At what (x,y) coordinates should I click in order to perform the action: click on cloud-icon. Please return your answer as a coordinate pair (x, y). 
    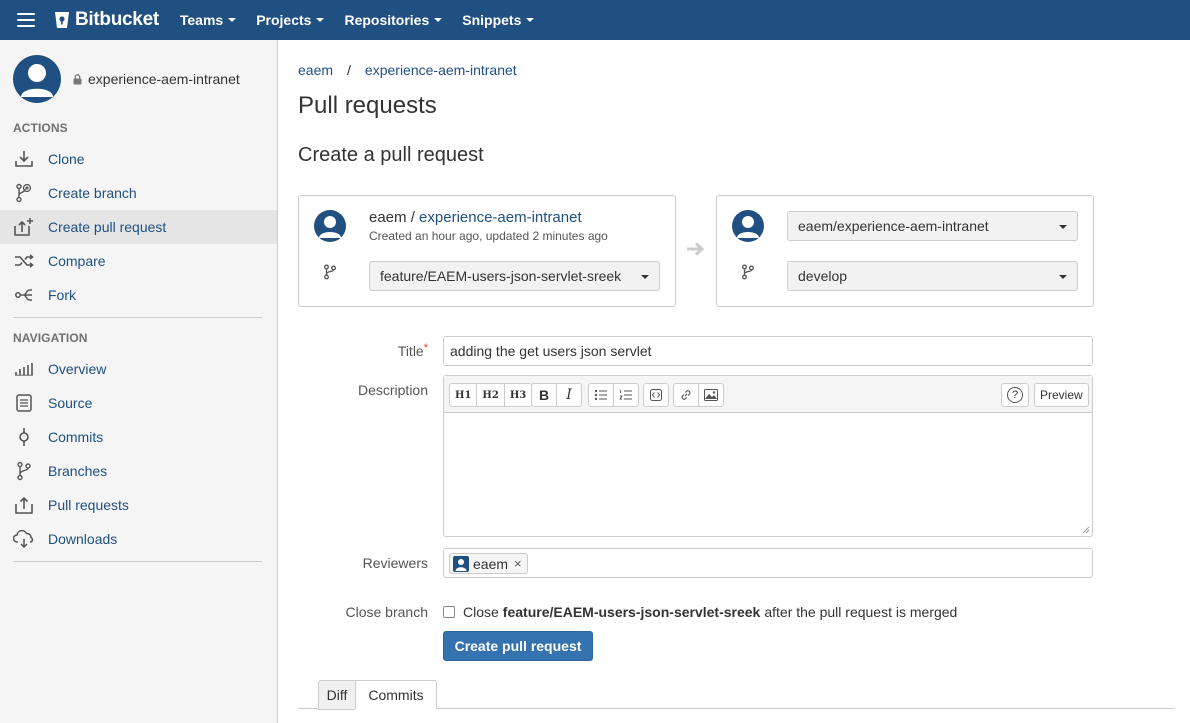
    Looking at the image, I should click on (24, 539).